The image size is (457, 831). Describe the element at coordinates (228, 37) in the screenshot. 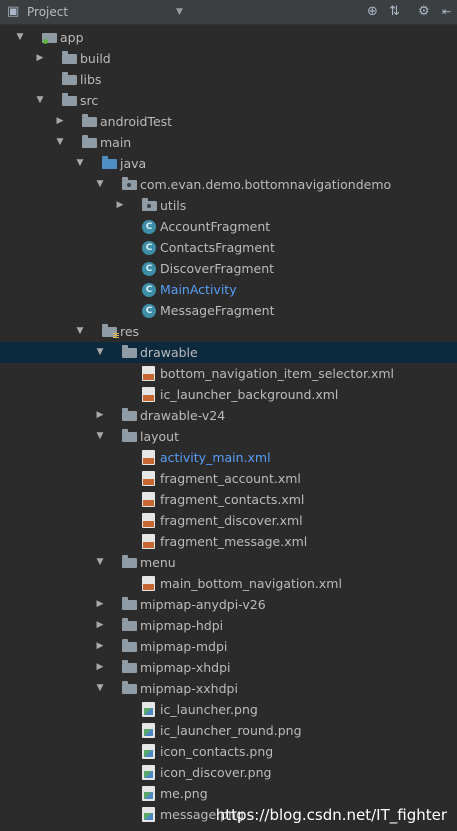

I see `tree-item: ▼ app` at that location.